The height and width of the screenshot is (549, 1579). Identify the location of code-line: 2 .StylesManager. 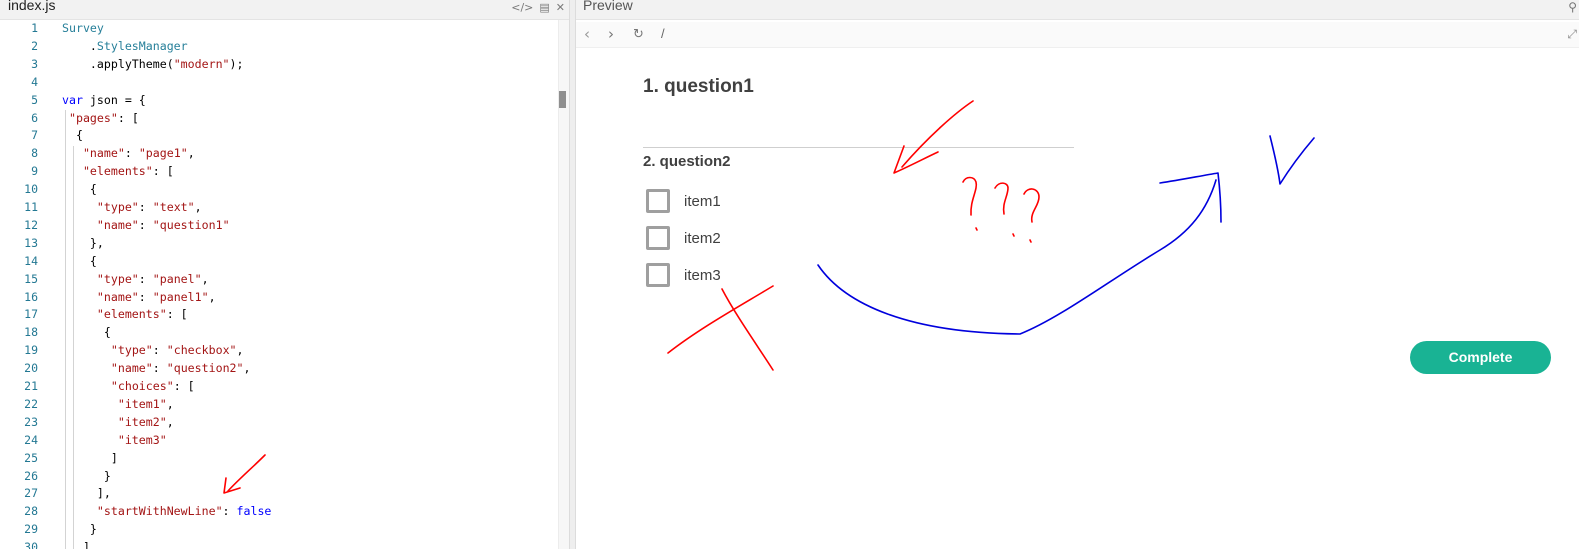
(278, 47).